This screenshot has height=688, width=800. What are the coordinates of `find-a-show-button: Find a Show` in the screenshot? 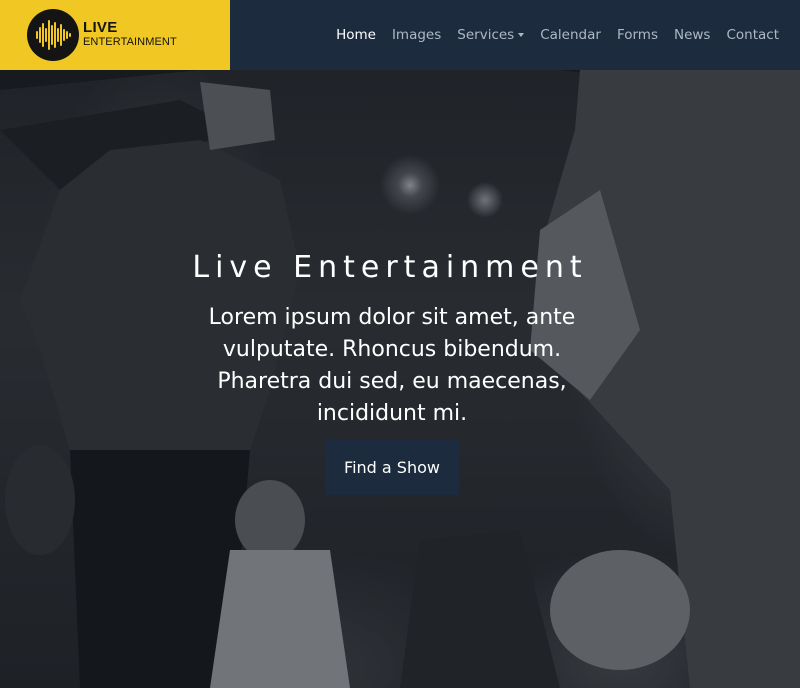 It's located at (392, 467).